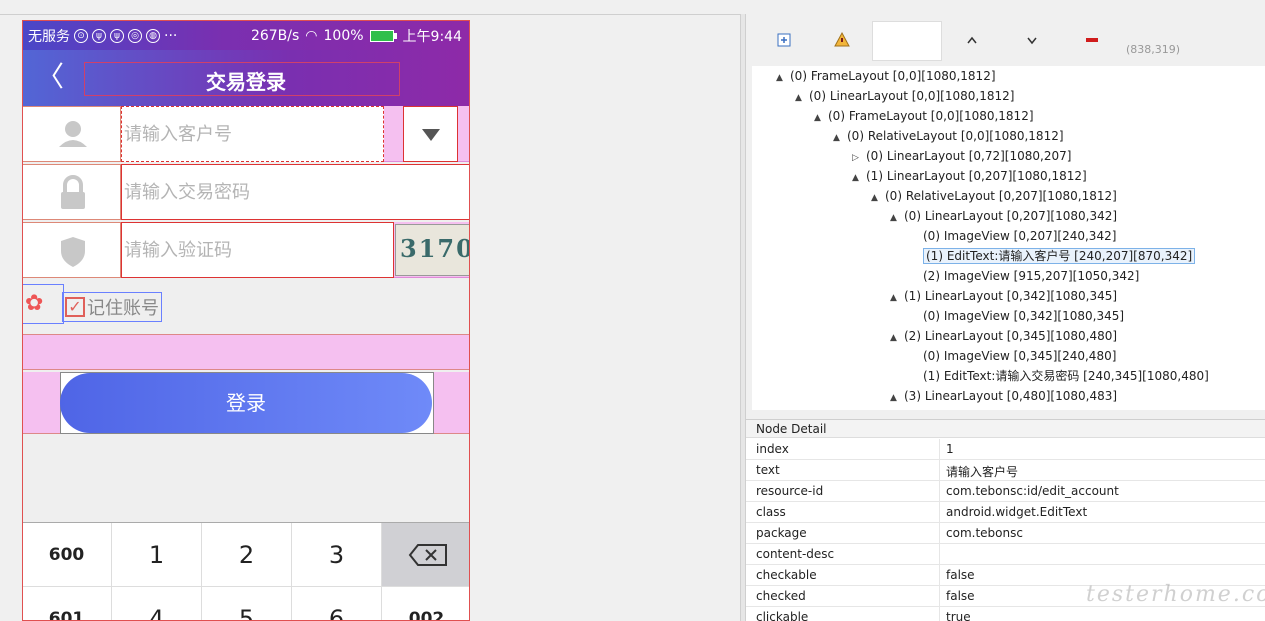 The width and height of the screenshot is (1265, 621). I want to click on password-input, so click(296, 192).